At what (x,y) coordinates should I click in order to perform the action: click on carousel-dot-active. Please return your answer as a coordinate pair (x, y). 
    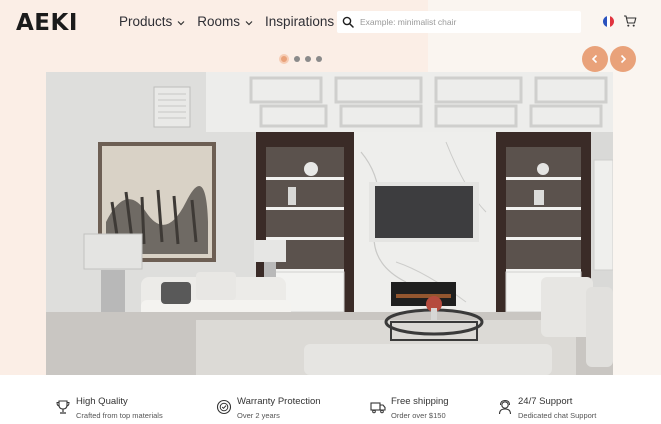
    Looking at the image, I should click on (284, 59).